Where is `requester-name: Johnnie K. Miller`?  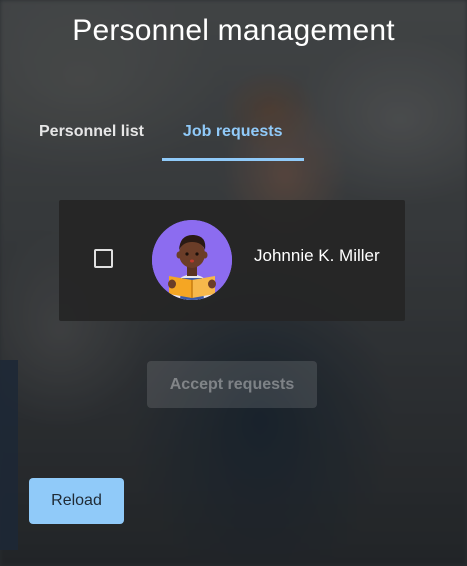 requester-name: Johnnie K. Miller is located at coordinates (317, 255).